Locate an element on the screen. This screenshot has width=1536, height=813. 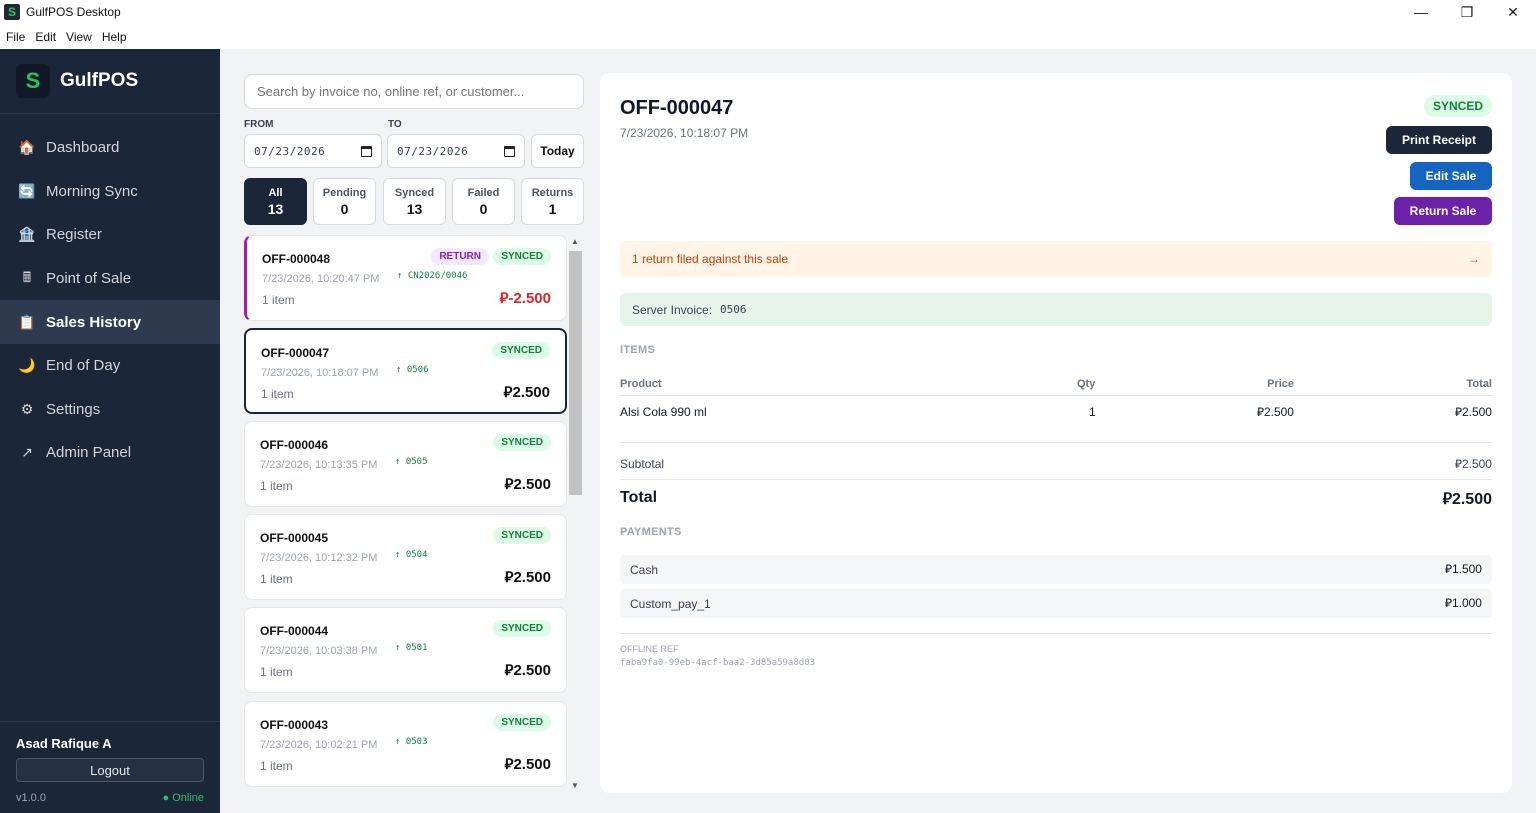
server-invoice-label: Server Invoice: is located at coordinates (672, 309).